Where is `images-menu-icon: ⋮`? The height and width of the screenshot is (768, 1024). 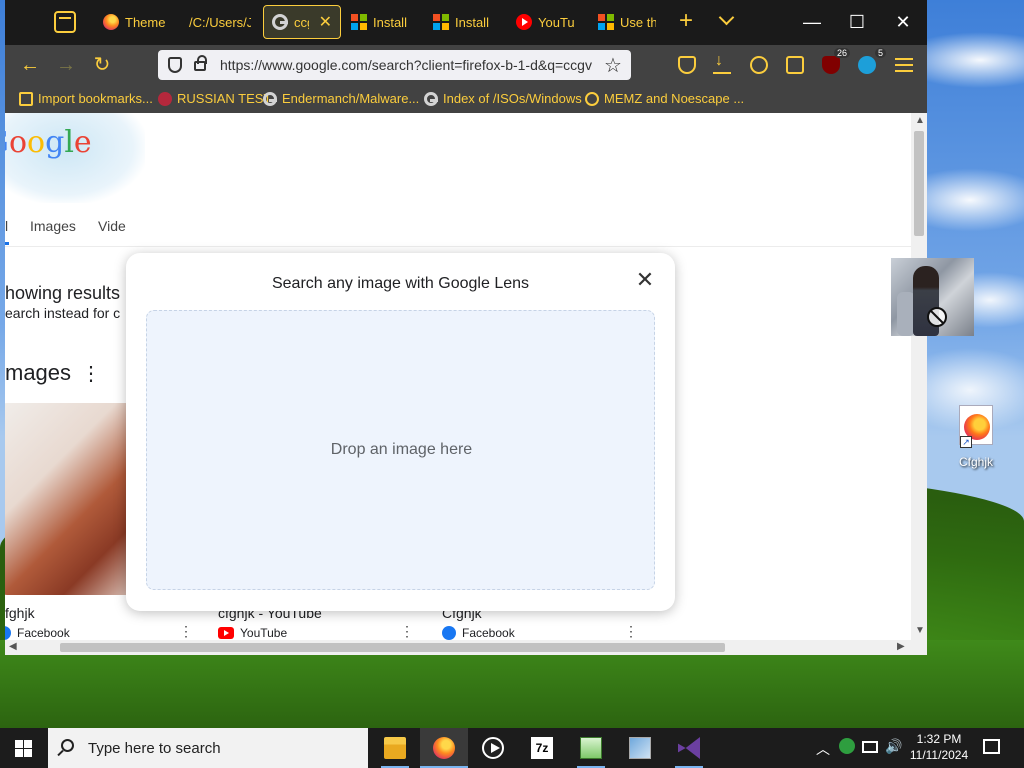 images-menu-icon: ⋮ is located at coordinates (91, 374).